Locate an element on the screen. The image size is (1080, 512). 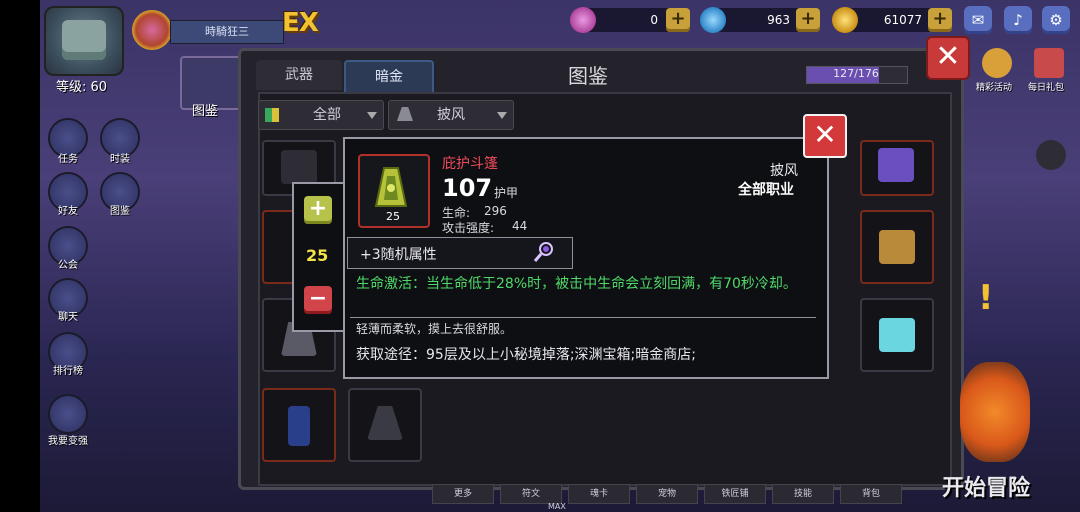
tab-dark-gold: 暗金 is located at coordinates (389, 76).